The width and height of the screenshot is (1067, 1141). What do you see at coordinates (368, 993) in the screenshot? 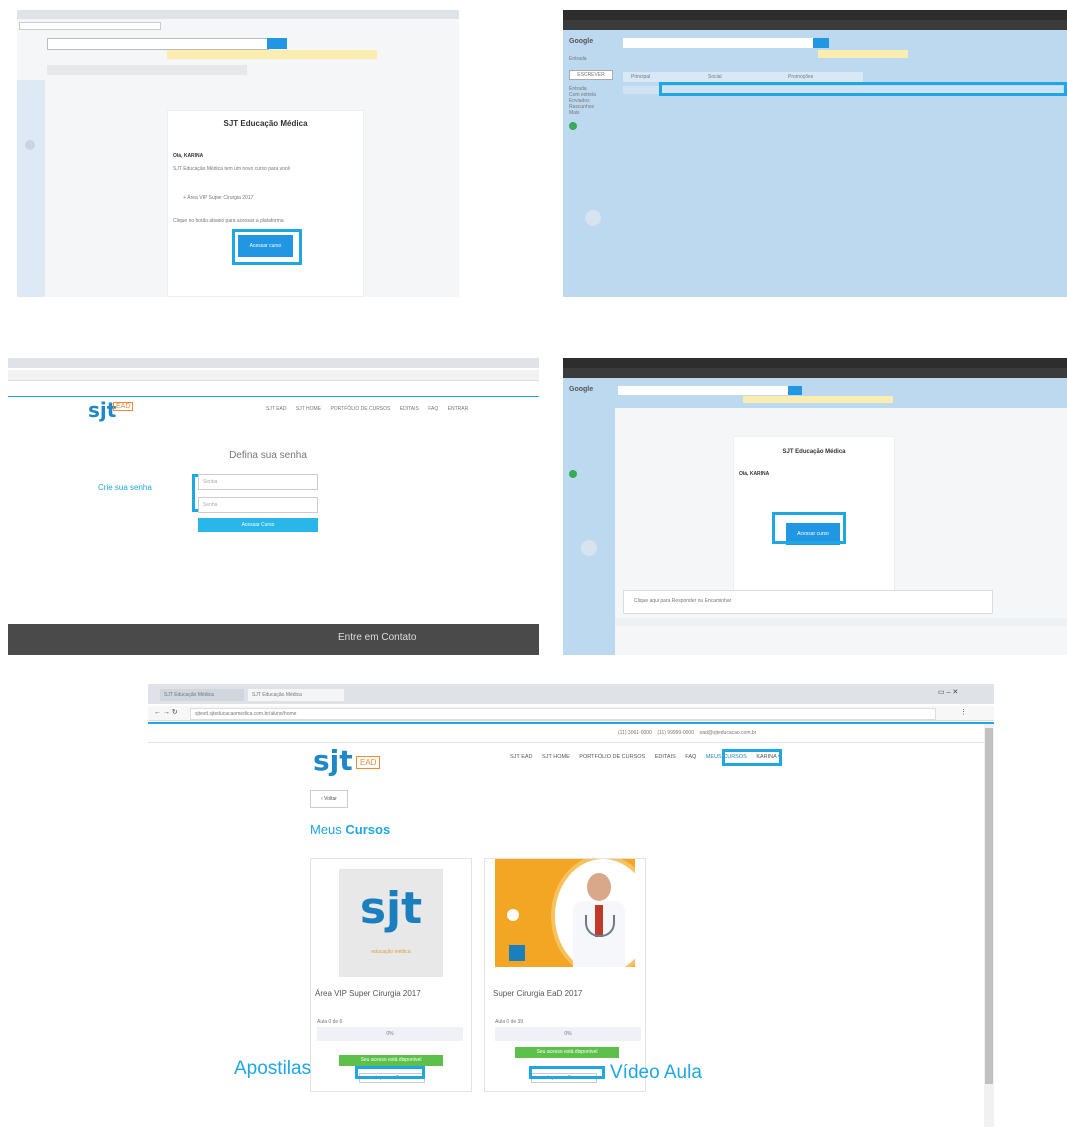
I see `course-title: Área VIP Super Cirurgia 2017` at bounding box center [368, 993].